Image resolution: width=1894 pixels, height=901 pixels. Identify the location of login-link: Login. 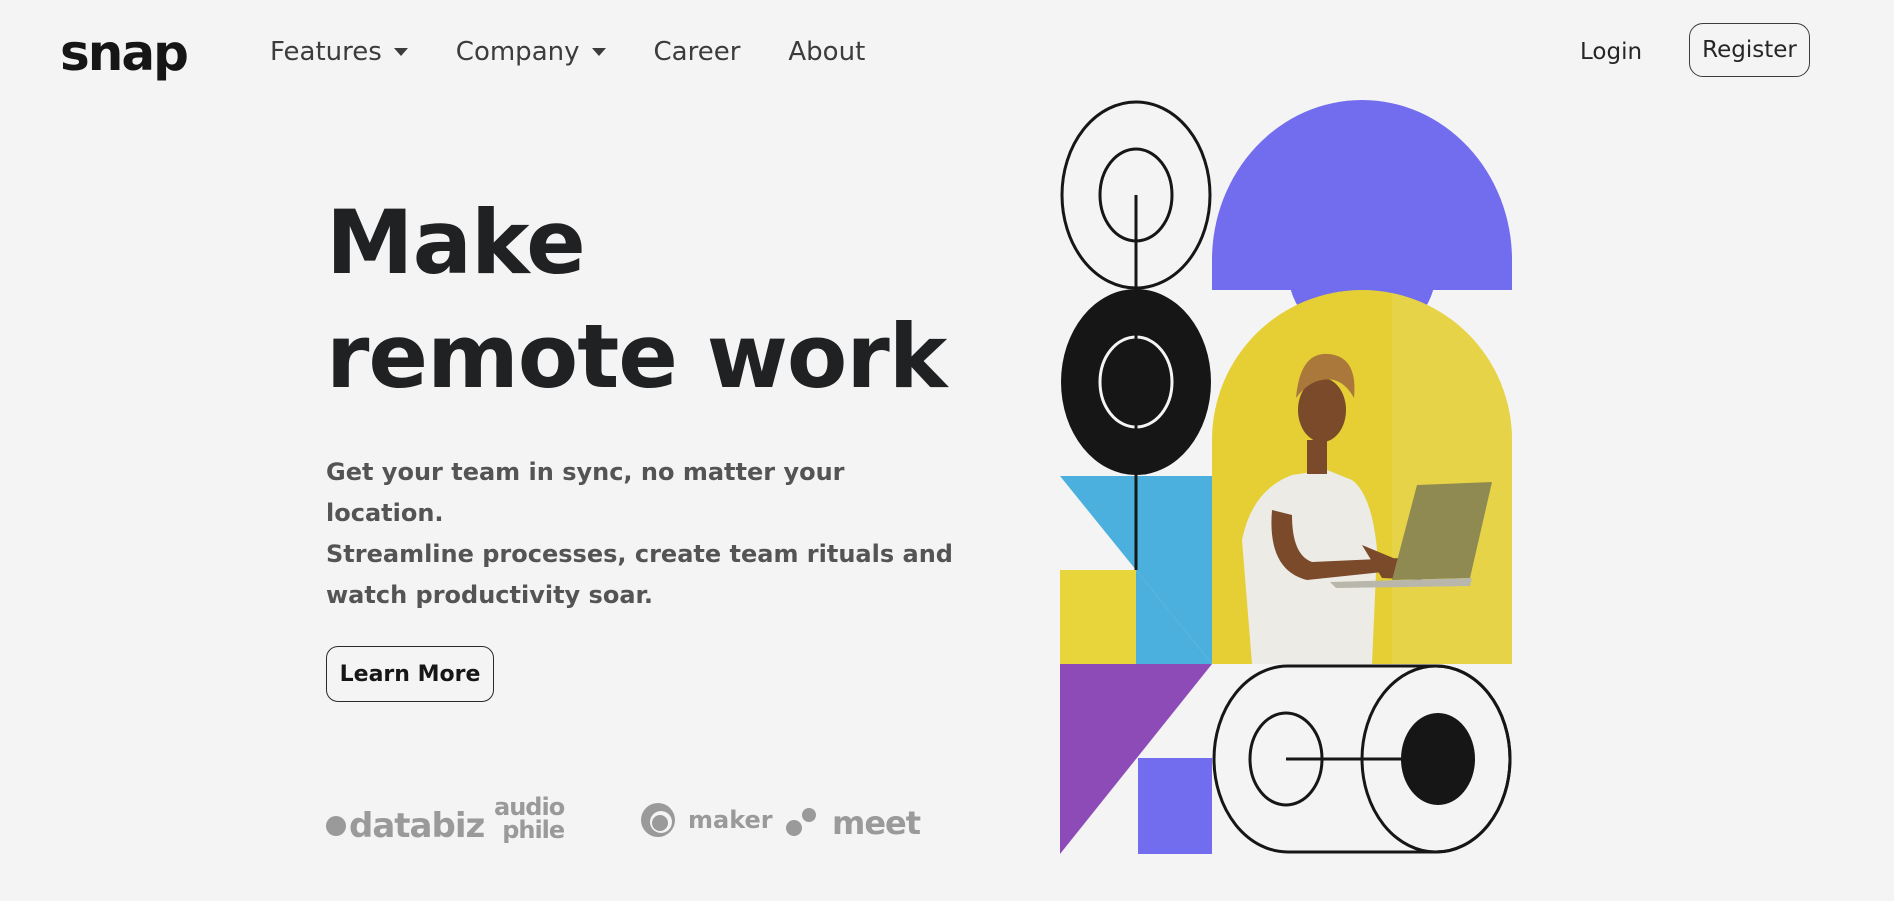
(1611, 52).